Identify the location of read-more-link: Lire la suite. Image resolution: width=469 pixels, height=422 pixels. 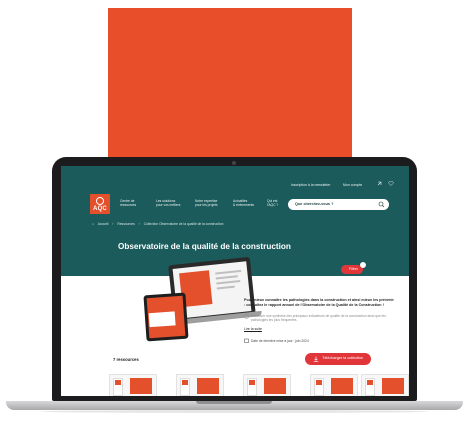
(253, 329).